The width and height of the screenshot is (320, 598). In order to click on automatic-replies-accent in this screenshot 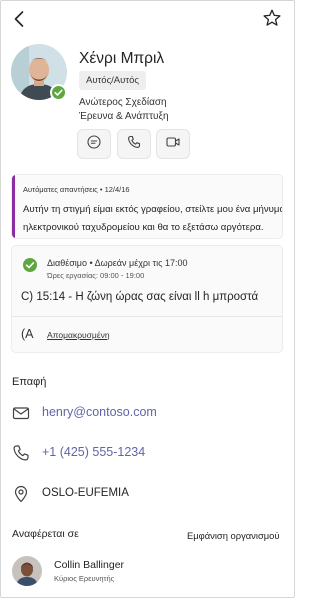, I will do `click(13, 206)`.